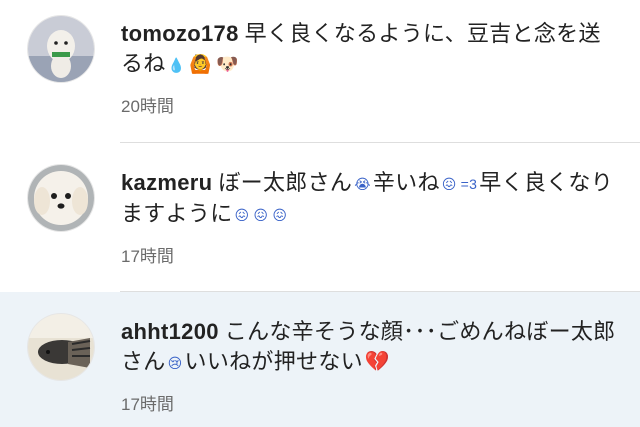 This screenshot has height=427, width=640. What do you see at coordinates (377, 362) in the screenshot?
I see `broken-heart-emoji: 💔` at bounding box center [377, 362].